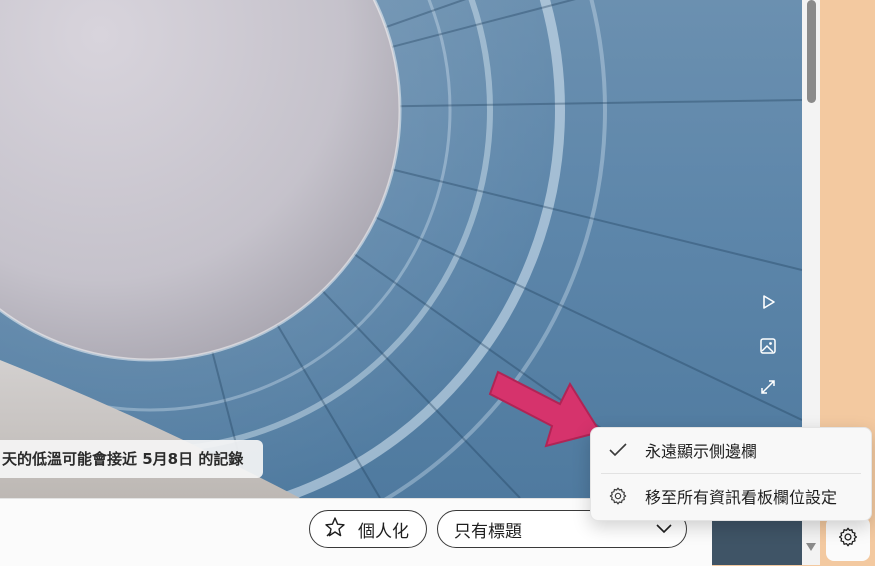  Describe the element at coordinates (132, 459) in the screenshot. I see `hero-caption: 天的低溫可能會接近 5月8日 的記錄` at that location.